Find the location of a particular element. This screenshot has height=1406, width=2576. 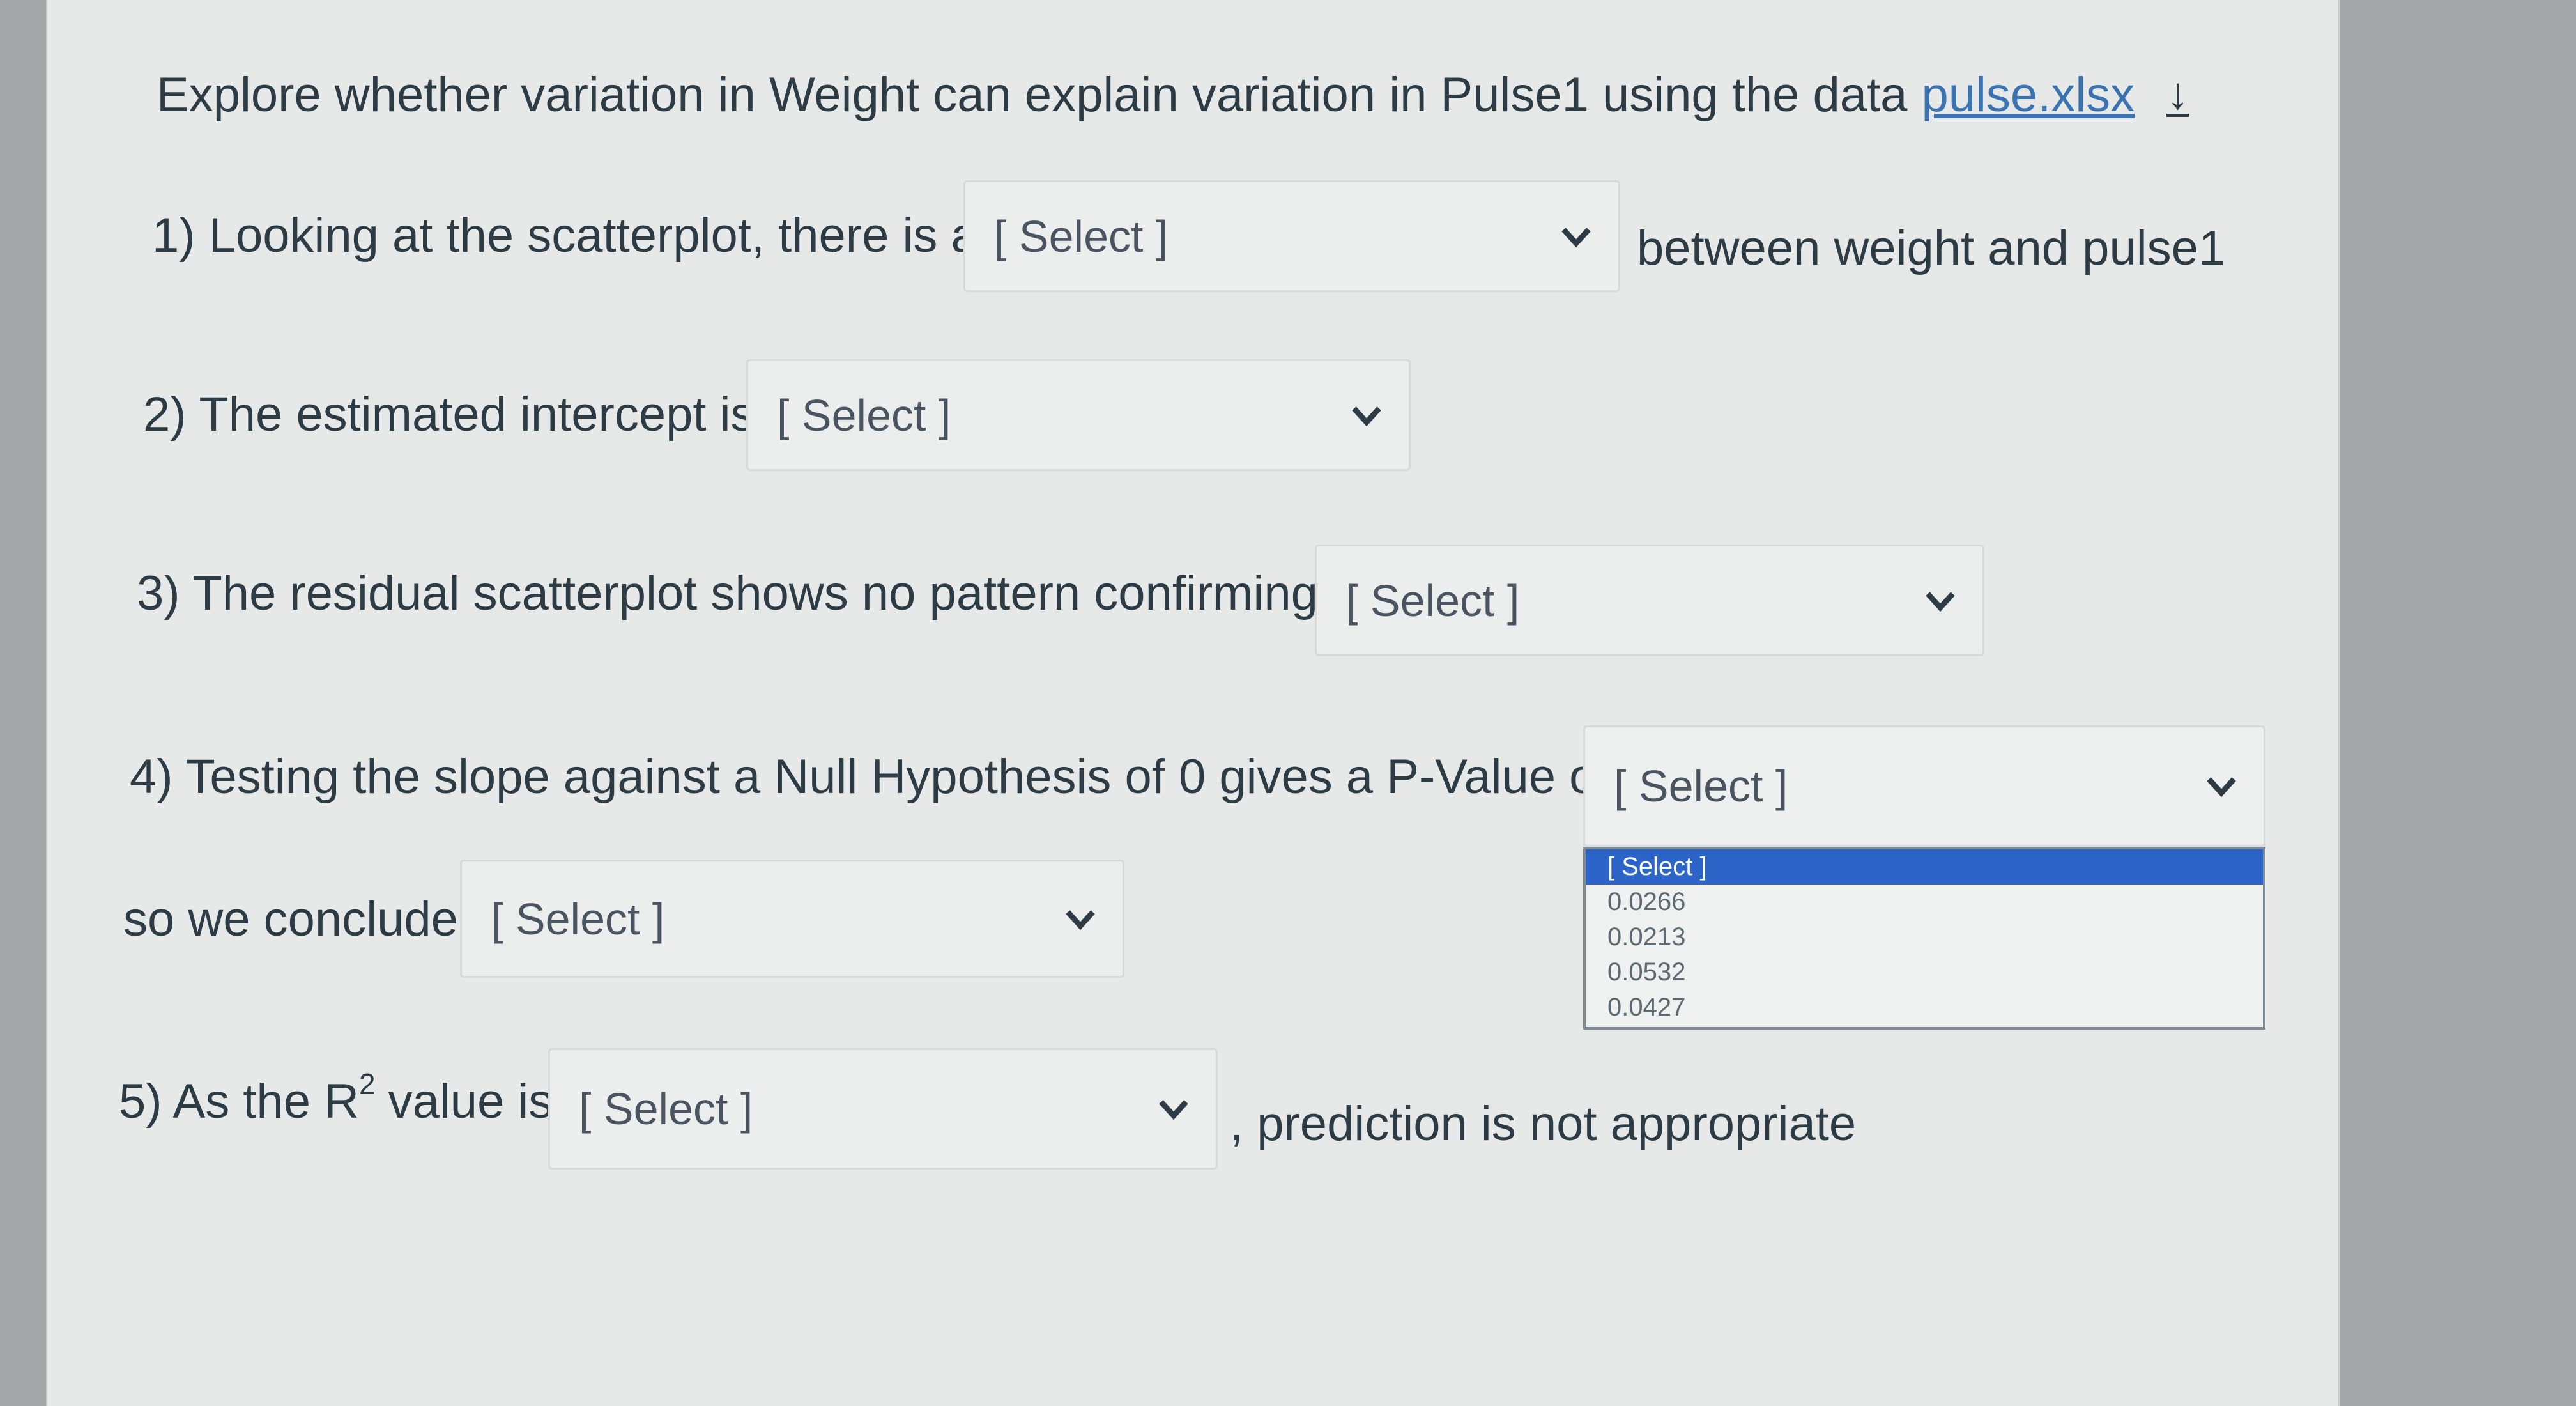

q1-select-value: [ Select ] is located at coordinates (1081, 236).